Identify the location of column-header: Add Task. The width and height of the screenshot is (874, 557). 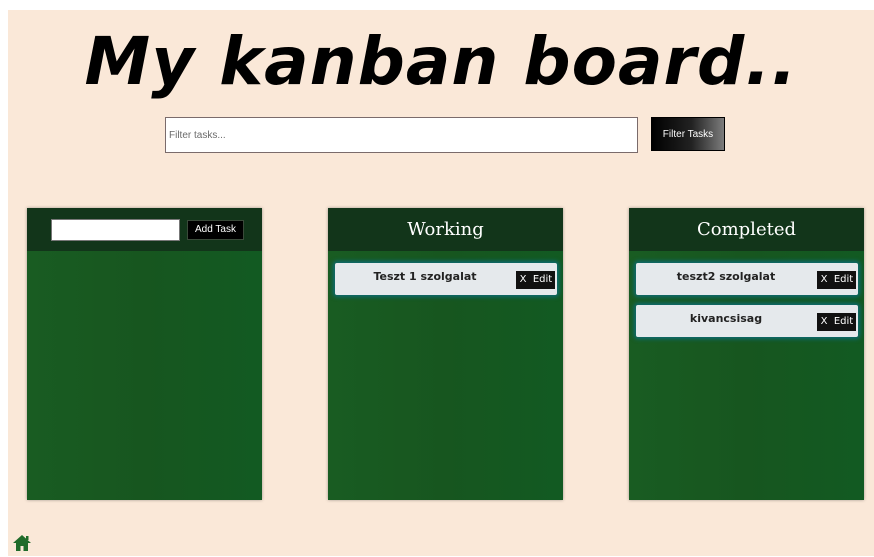
(144, 229).